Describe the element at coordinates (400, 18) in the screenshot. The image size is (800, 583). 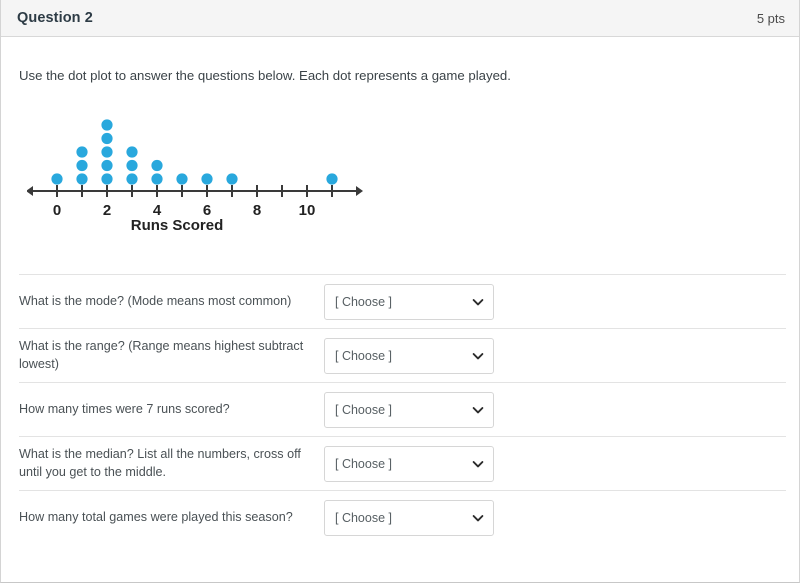
I see `question-header: Question 2 5 pts` at that location.